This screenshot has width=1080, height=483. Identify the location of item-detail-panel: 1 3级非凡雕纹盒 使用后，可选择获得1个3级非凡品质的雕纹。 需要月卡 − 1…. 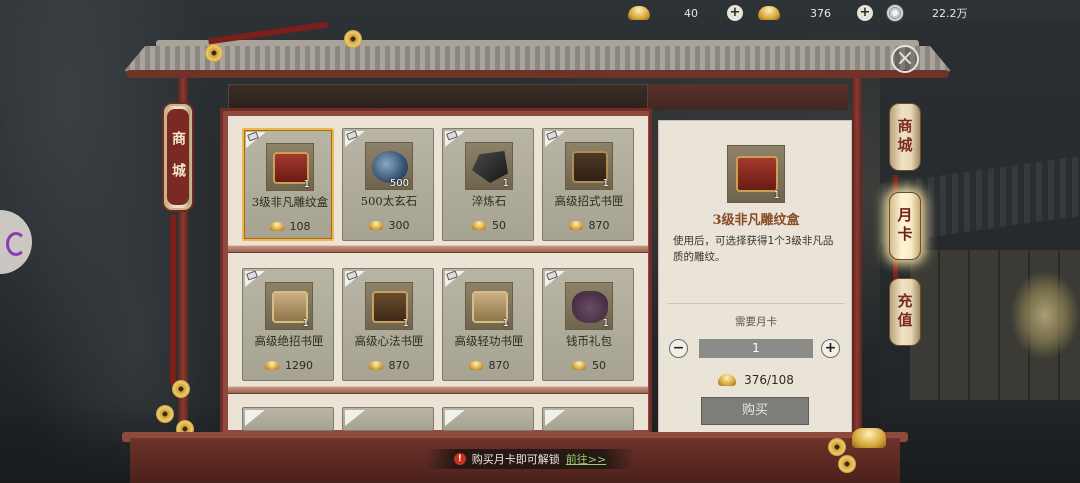
(755, 281).